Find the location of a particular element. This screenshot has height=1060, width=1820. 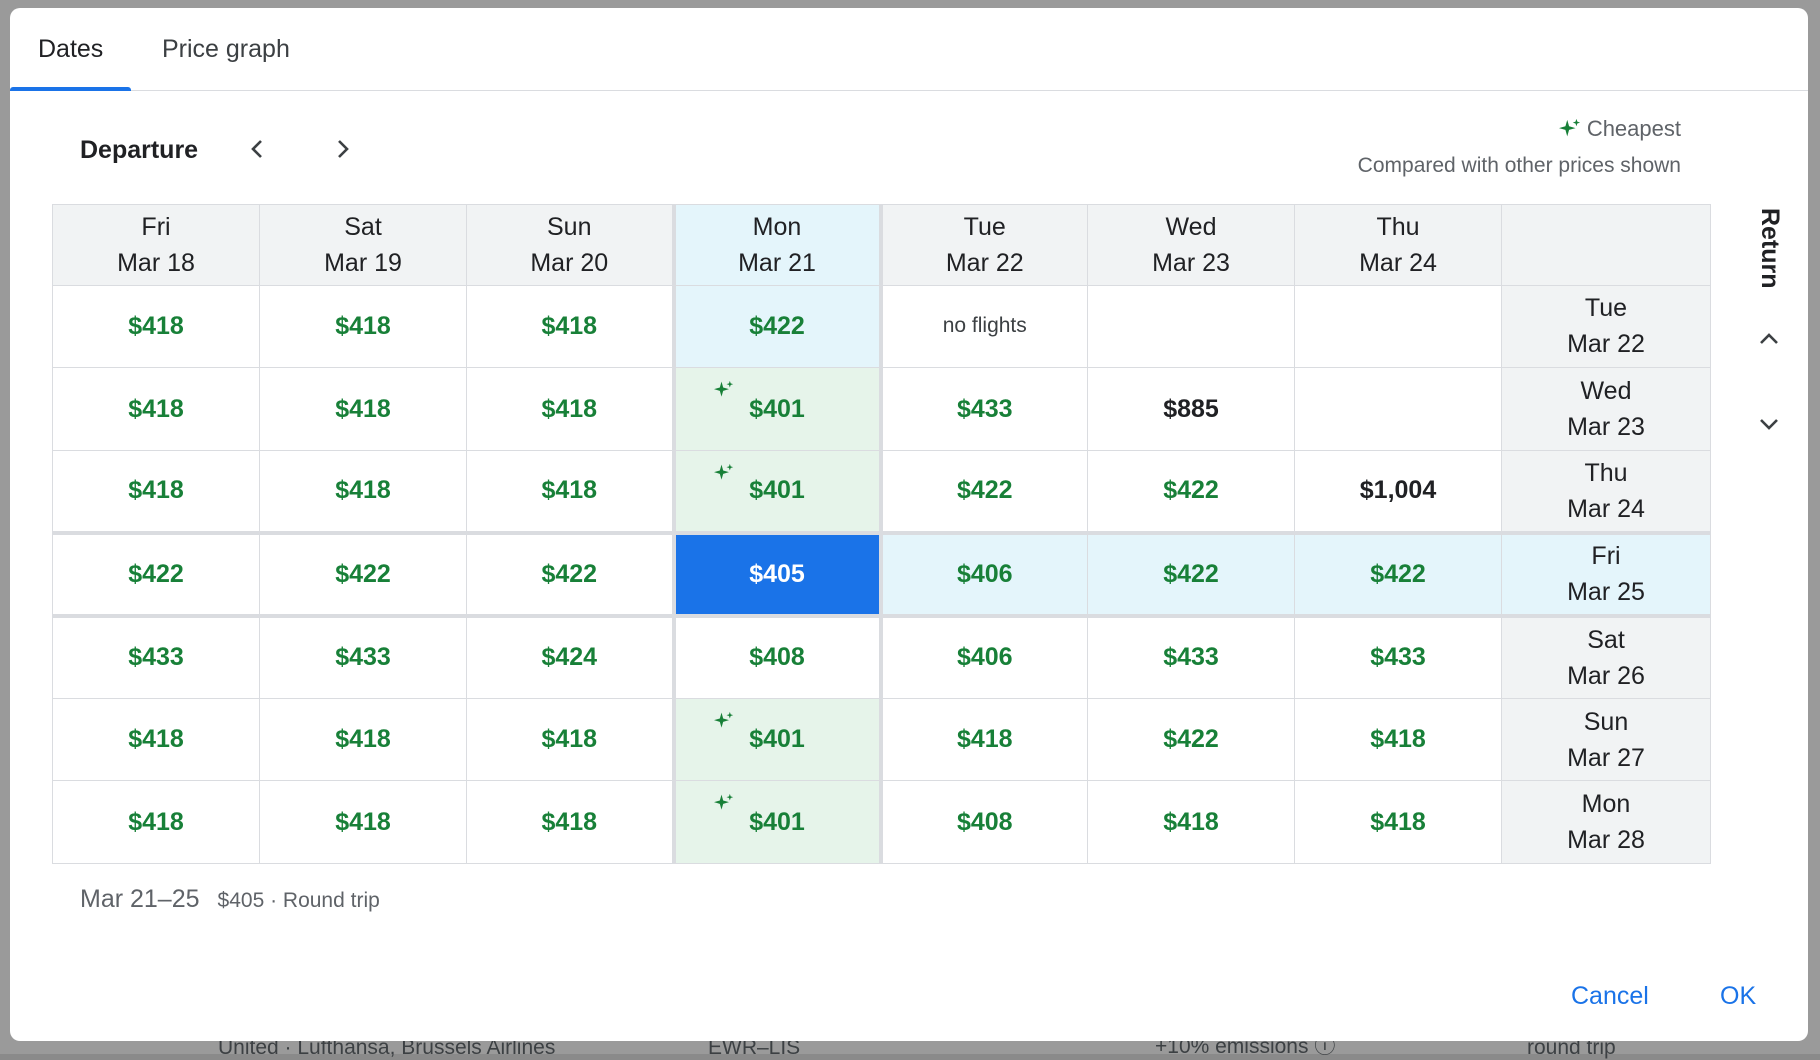

return-next-button is located at coordinates (1769, 424).